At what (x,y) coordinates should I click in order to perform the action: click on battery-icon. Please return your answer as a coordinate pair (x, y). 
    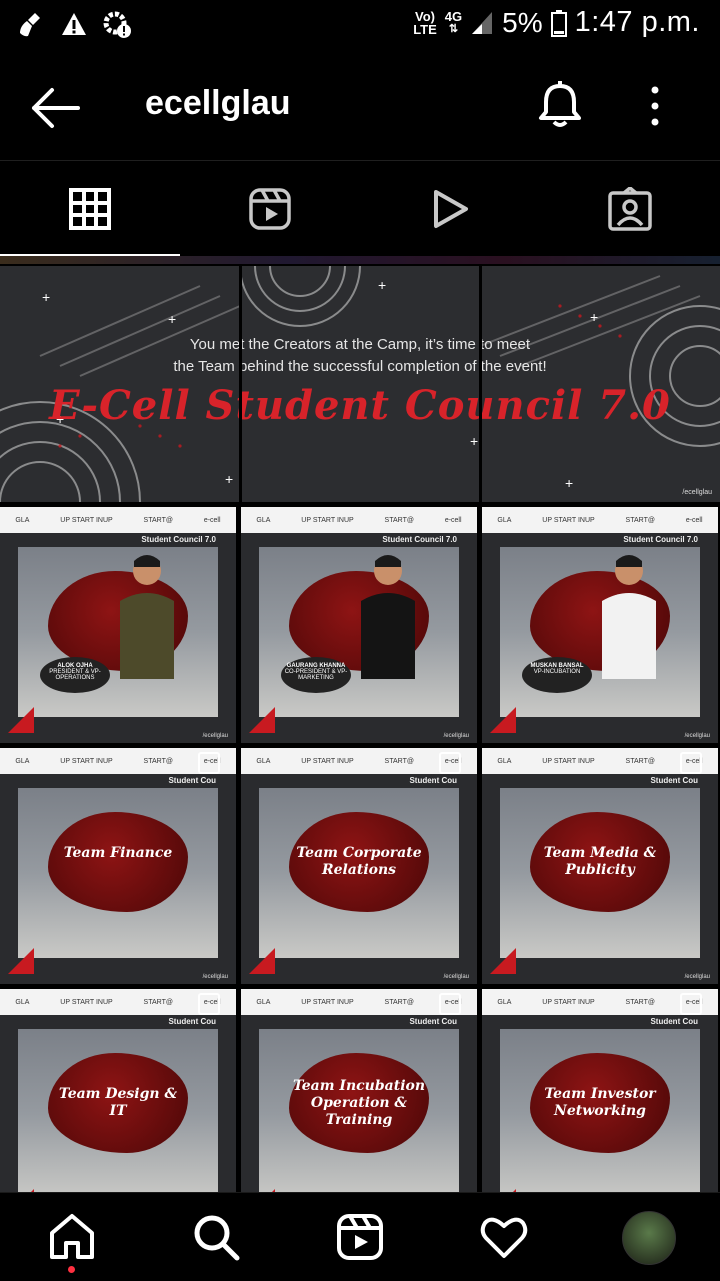
    Looking at the image, I should click on (558, 23).